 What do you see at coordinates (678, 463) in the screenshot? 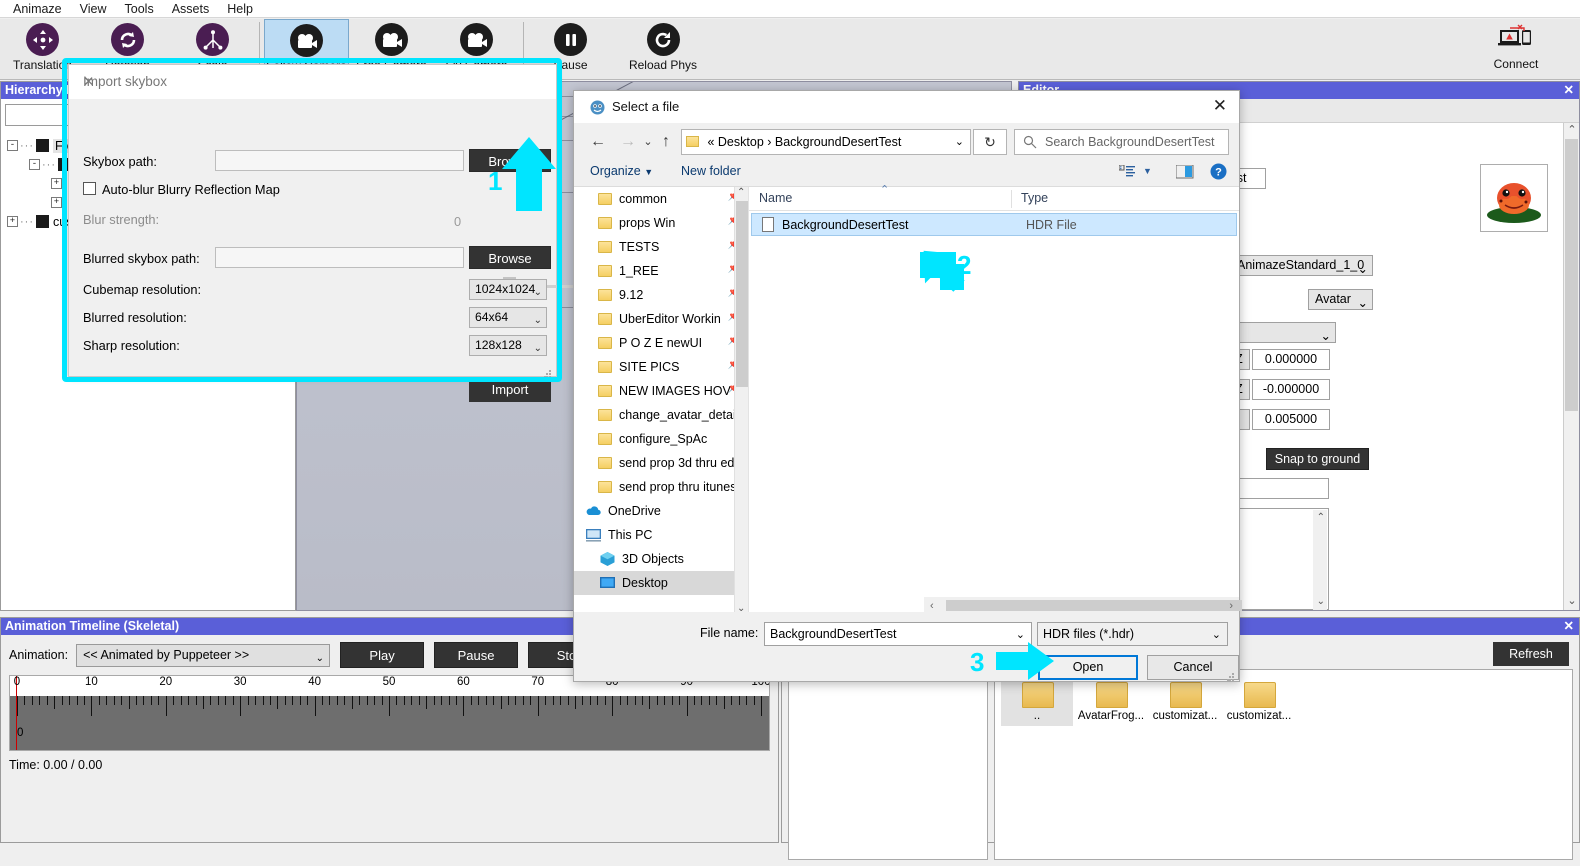
I see `nav-item-label: send prop 3d thru edi` at bounding box center [678, 463].